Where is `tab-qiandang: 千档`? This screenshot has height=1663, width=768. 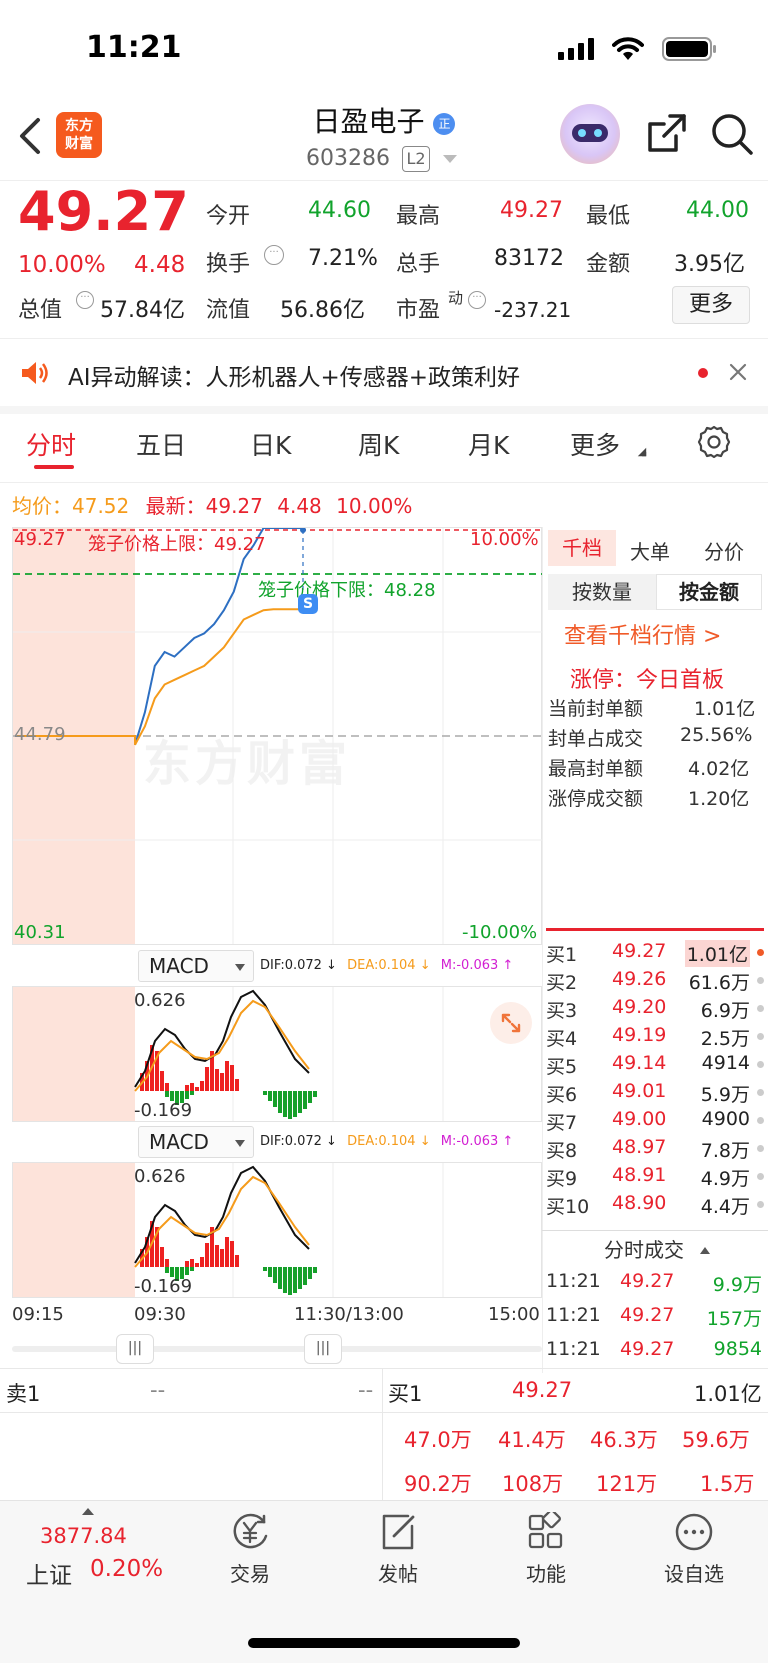 tab-qiandang: 千档 is located at coordinates (582, 548).